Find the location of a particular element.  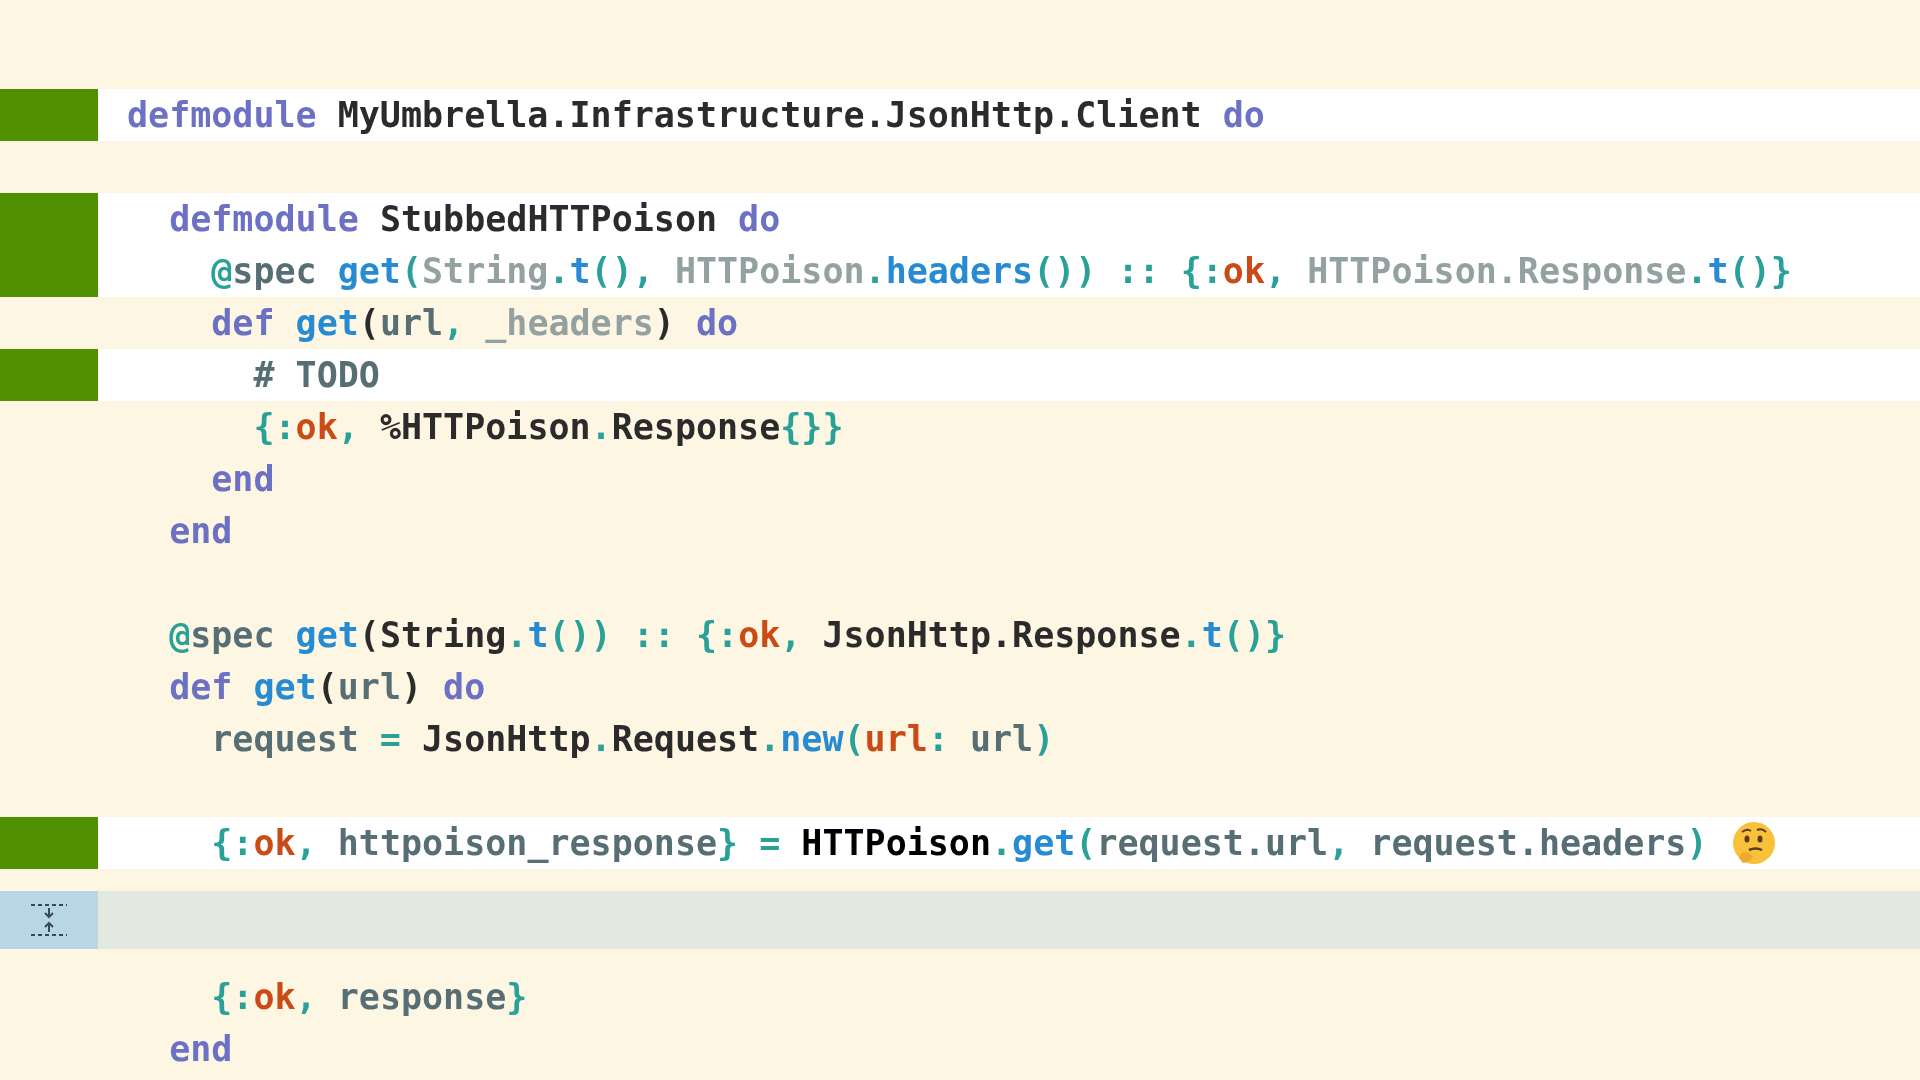

thinking-face-icon is located at coordinates (1754, 843).